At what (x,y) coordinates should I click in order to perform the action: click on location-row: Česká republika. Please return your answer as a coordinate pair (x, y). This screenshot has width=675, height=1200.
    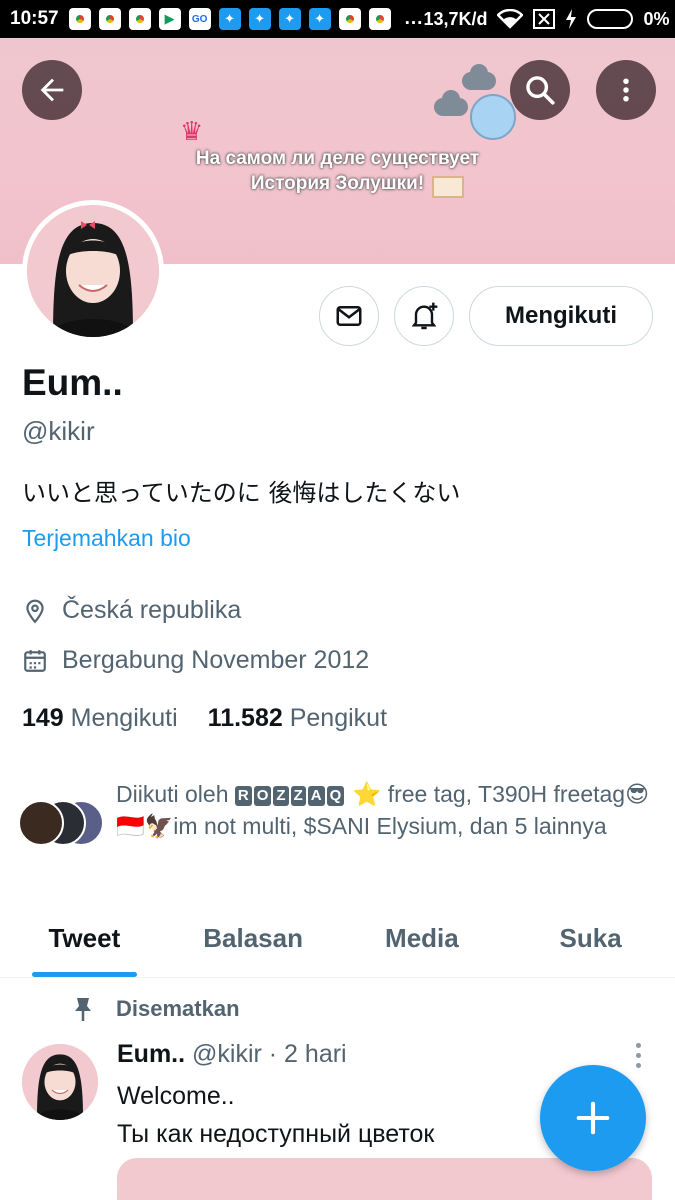
    Looking at the image, I should click on (131, 610).